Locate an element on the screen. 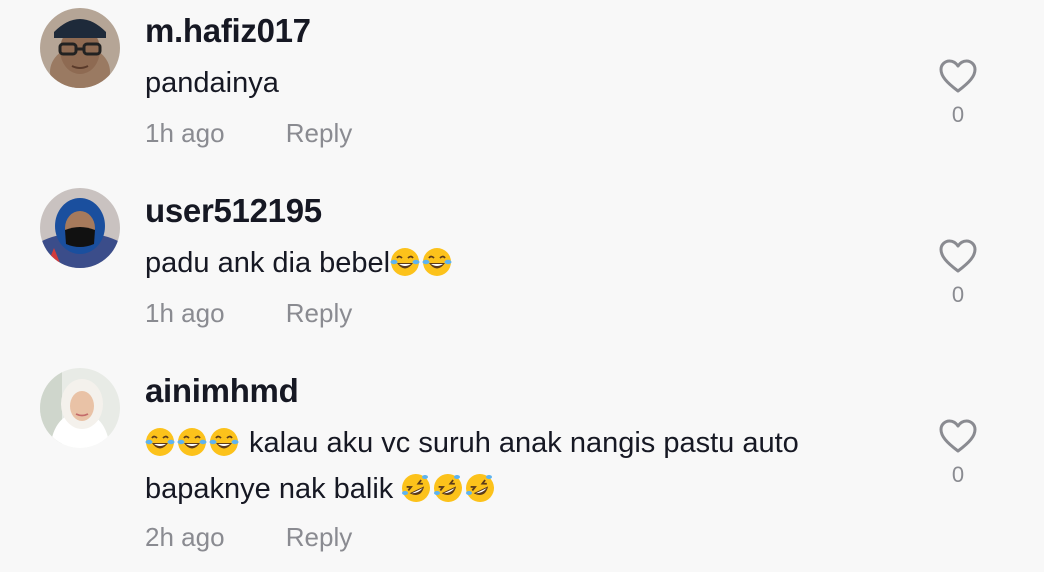 Image resolution: width=1044 pixels, height=572 pixels. comment-text-content: pandainya is located at coordinates (212, 83).